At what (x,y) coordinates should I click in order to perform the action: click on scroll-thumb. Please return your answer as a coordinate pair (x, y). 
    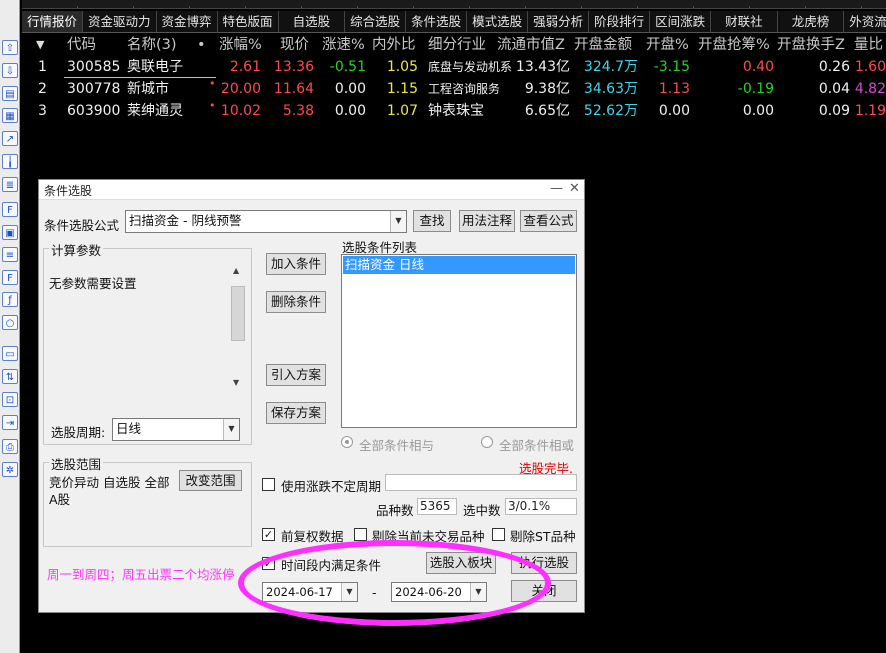
    Looking at the image, I should click on (238, 313).